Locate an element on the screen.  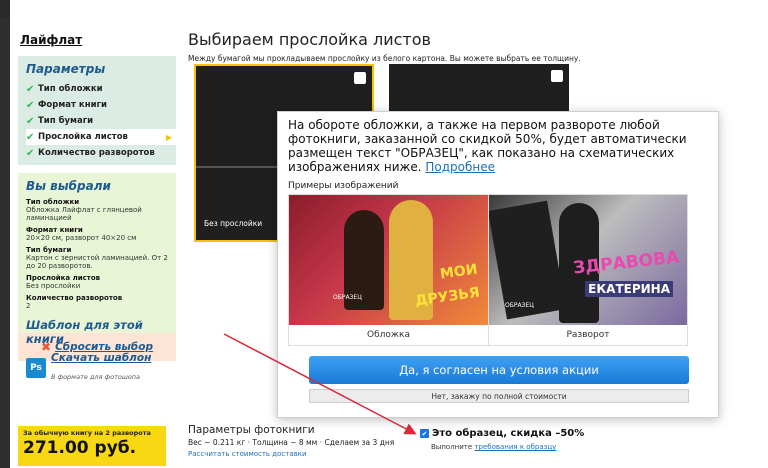
step-paper-type: ✔ Тип бумаги is located at coordinates (98, 121).